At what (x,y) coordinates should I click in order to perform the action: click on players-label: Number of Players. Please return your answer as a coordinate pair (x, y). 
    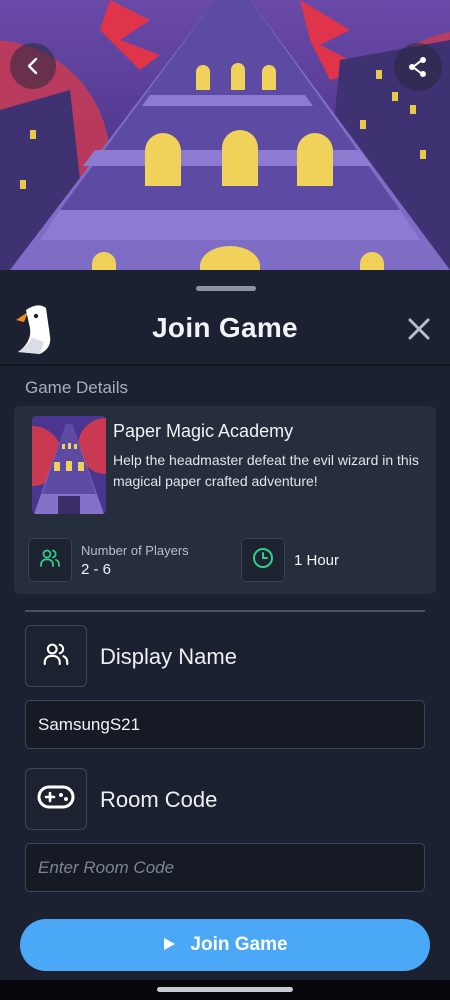
    Looking at the image, I should click on (135, 550).